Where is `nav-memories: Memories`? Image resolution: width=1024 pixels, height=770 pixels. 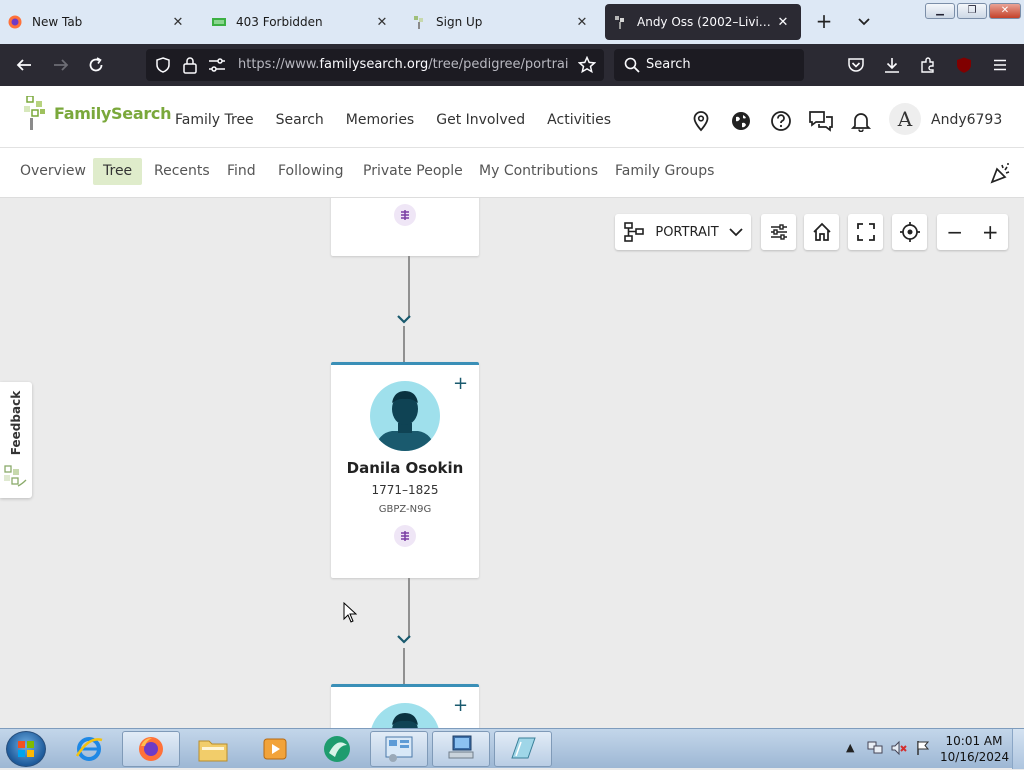
nav-memories: Memories is located at coordinates (380, 120).